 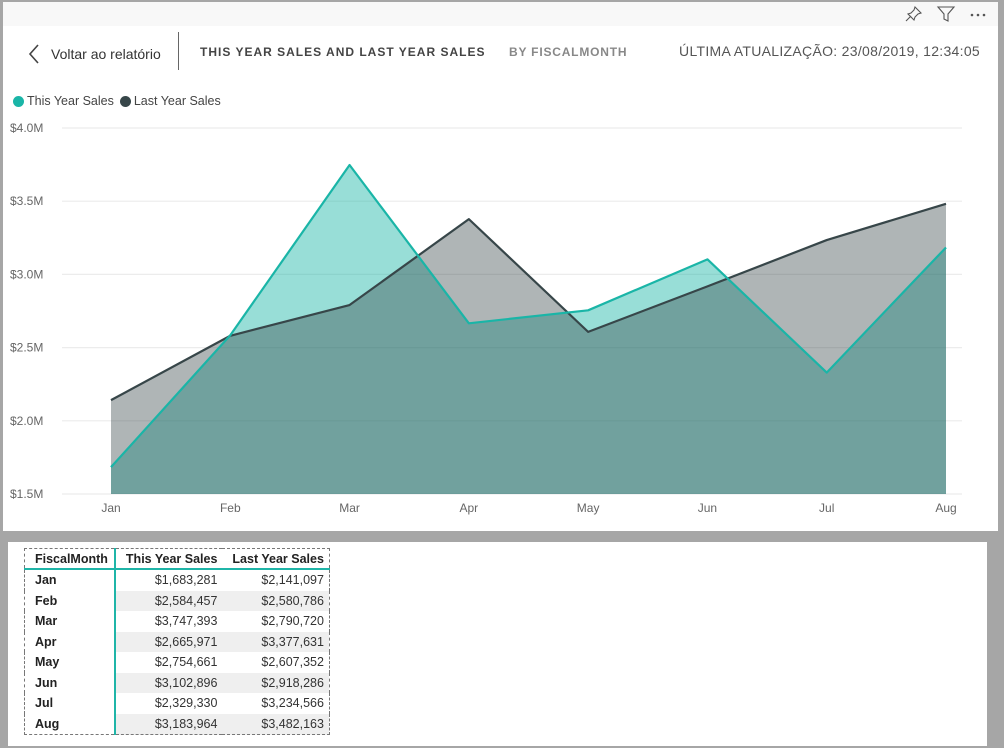 What do you see at coordinates (70, 641) in the screenshot?
I see `cell-month: Apr` at bounding box center [70, 641].